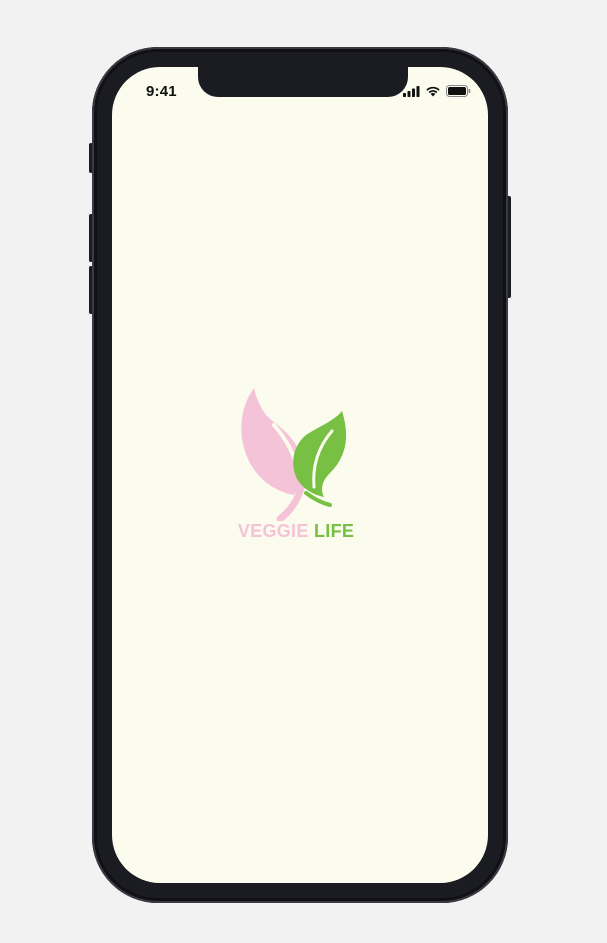 The width and height of the screenshot is (607, 943). Describe the element at coordinates (272, 441) in the screenshot. I see `pink-leaf` at that location.